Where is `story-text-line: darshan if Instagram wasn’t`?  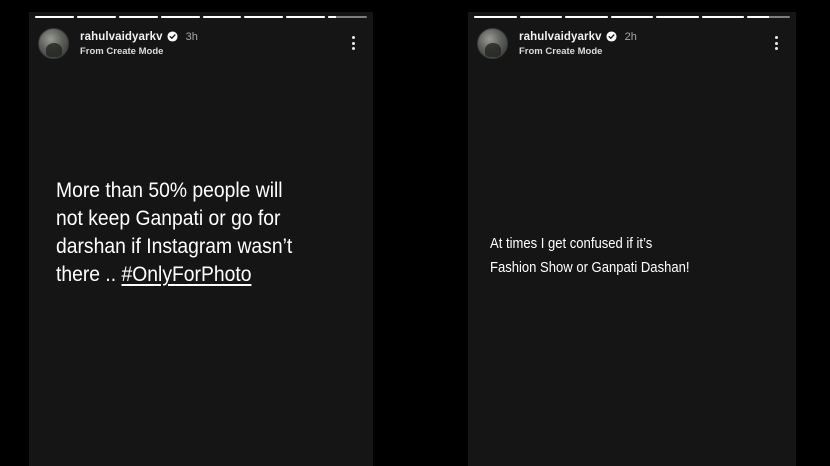
story-text-line: darshan if Instagram wasn’t is located at coordinates (174, 246).